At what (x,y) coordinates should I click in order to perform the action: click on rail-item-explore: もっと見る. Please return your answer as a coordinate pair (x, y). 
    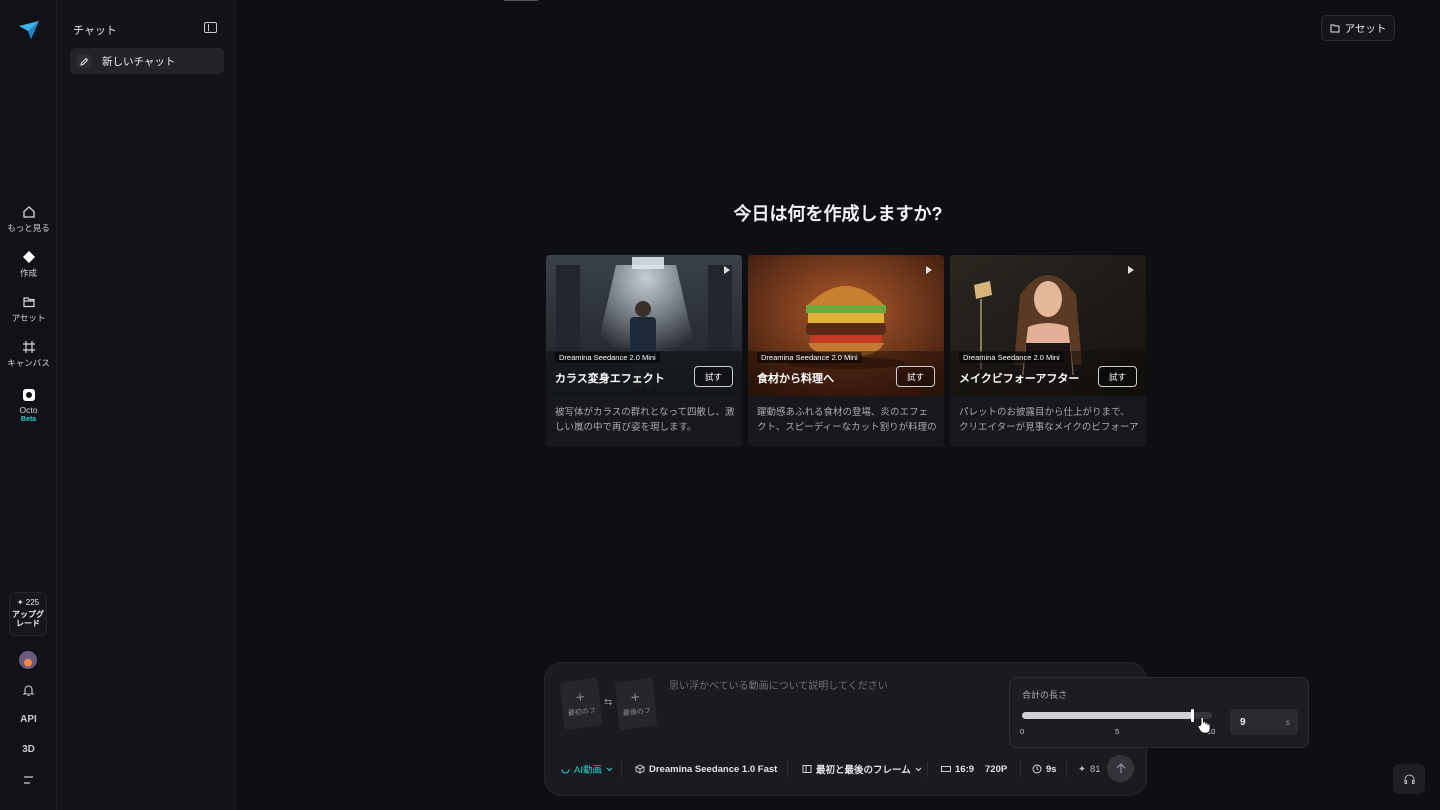
    Looking at the image, I should click on (28, 219).